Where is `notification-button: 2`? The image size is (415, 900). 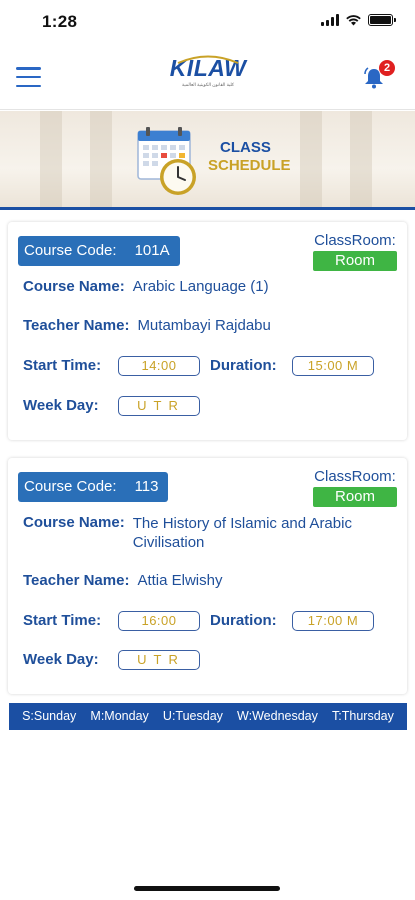
notification-button: 2 is located at coordinates (378, 75).